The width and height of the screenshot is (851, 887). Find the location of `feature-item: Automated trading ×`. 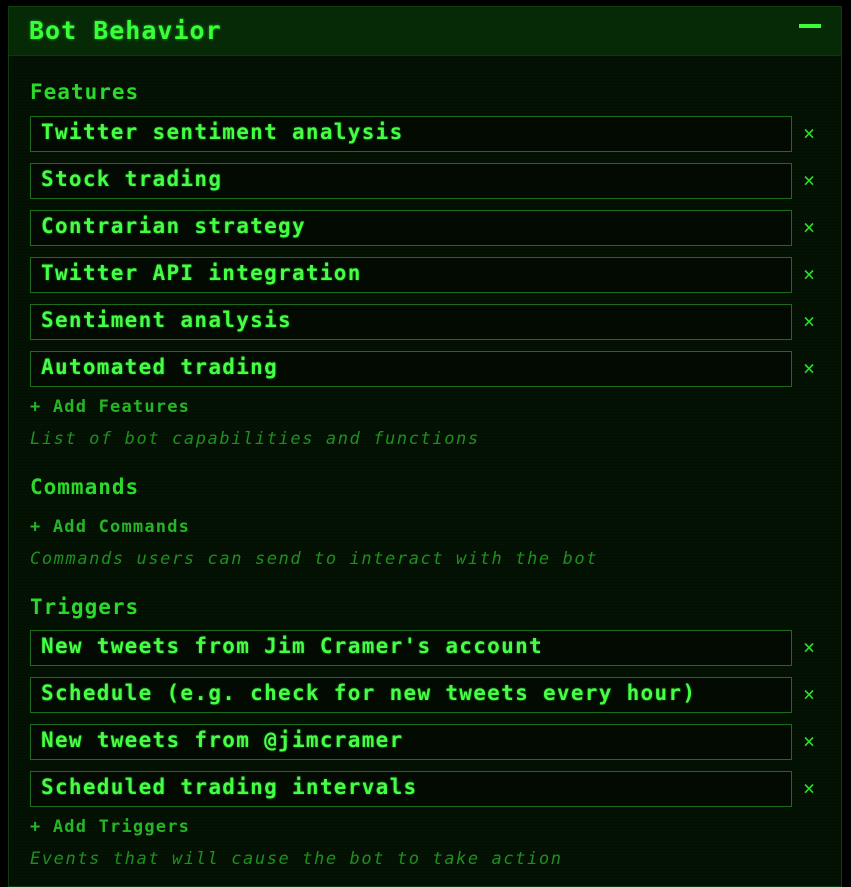

feature-item: Automated trading × is located at coordinates (425, 370).